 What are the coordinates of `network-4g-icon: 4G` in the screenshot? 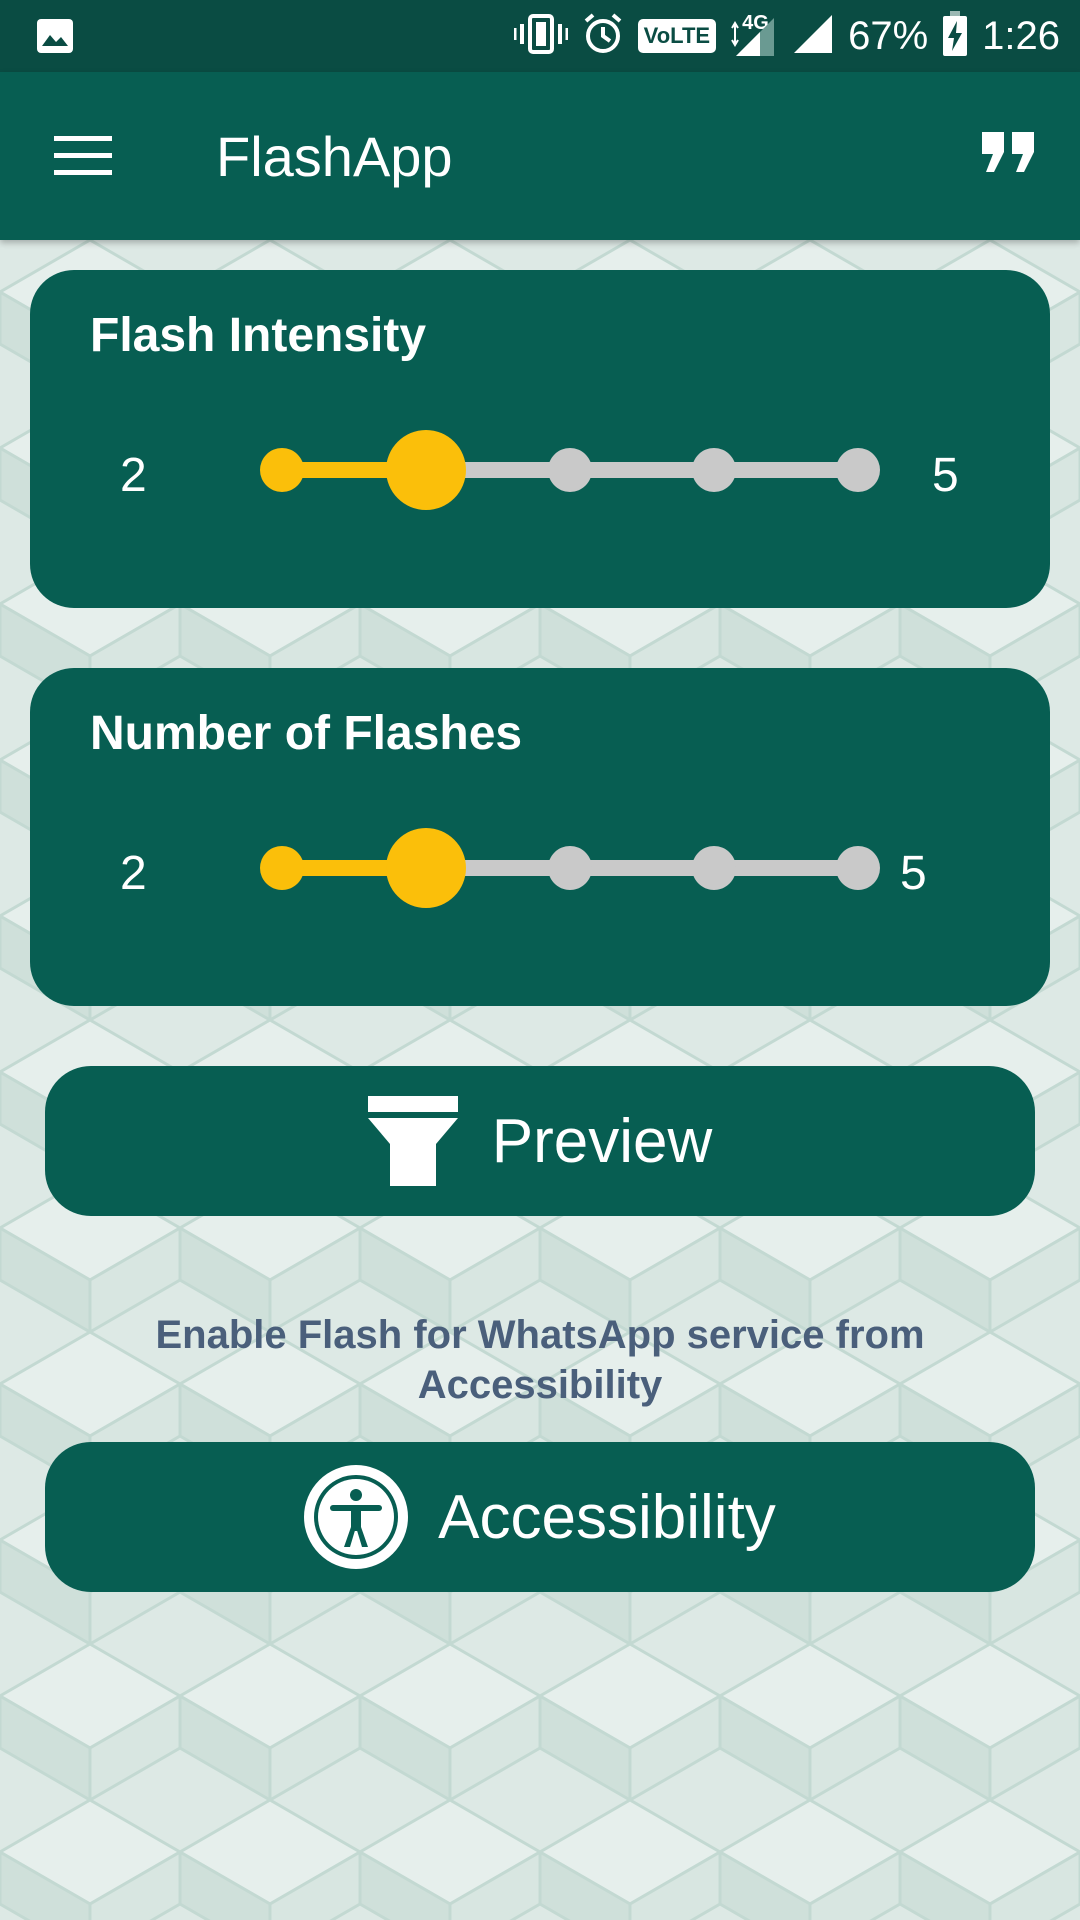 It's located at (753, 35).